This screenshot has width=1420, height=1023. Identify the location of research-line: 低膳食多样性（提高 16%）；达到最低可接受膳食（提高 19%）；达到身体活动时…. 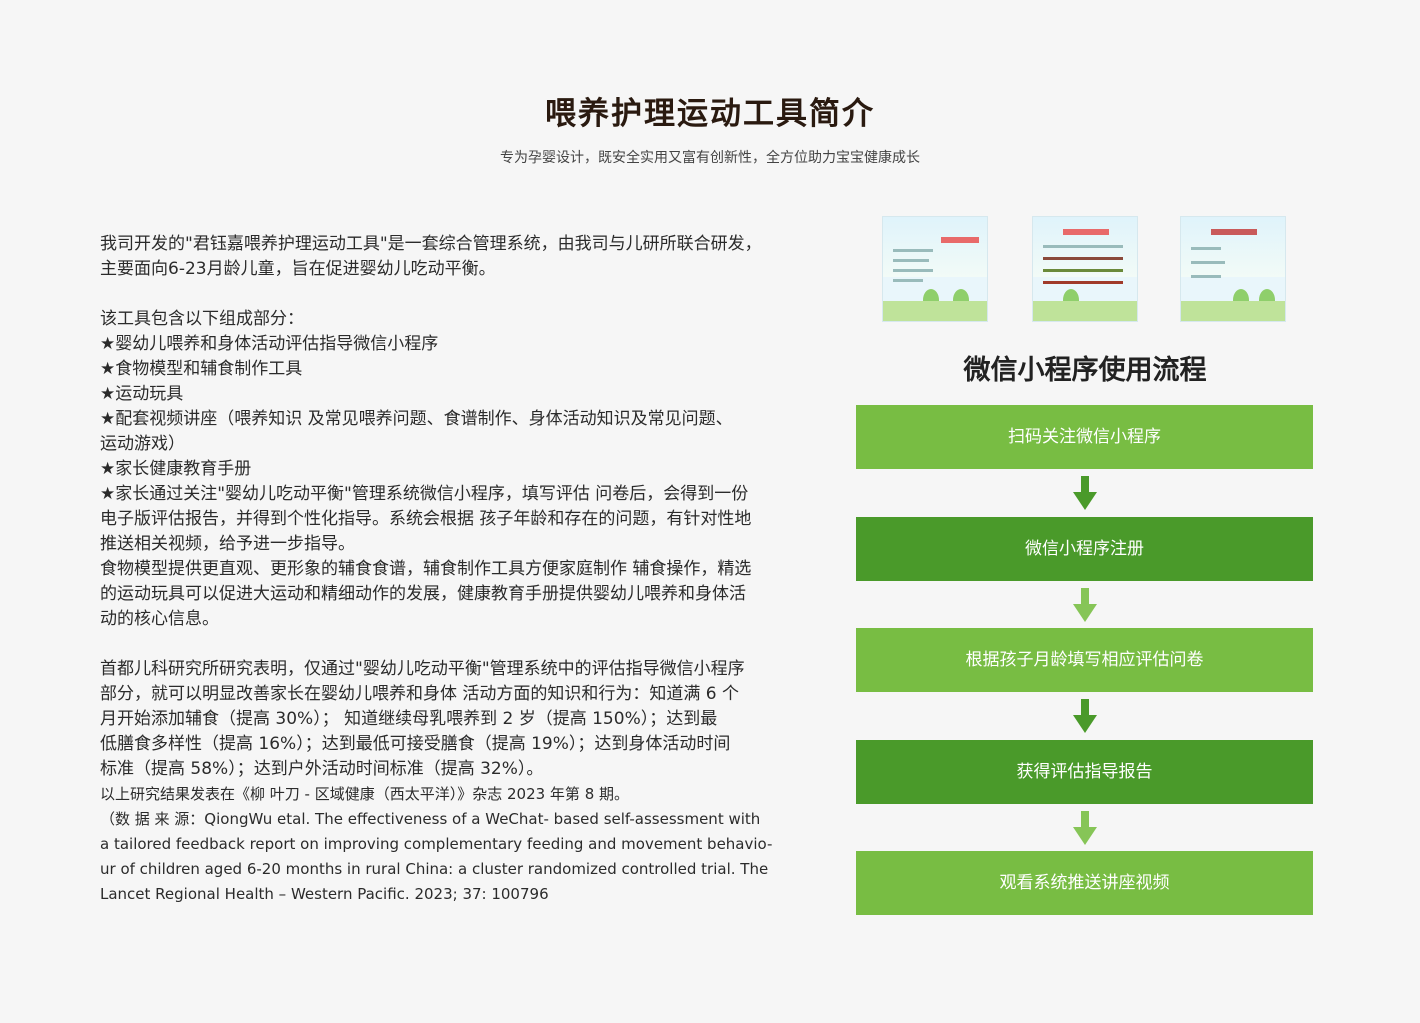
(415, 744).